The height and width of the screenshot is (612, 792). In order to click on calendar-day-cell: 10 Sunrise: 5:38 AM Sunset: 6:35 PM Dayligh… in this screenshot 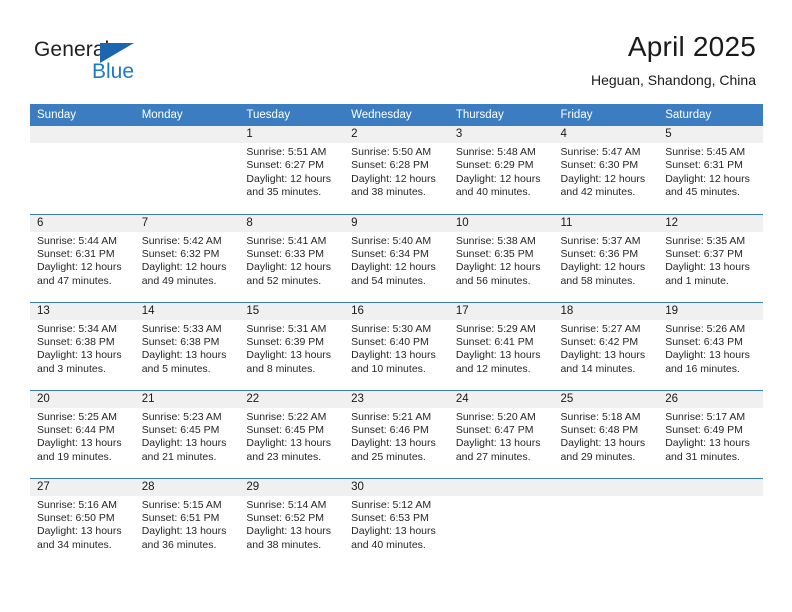, I will do `click(501, 257)`.